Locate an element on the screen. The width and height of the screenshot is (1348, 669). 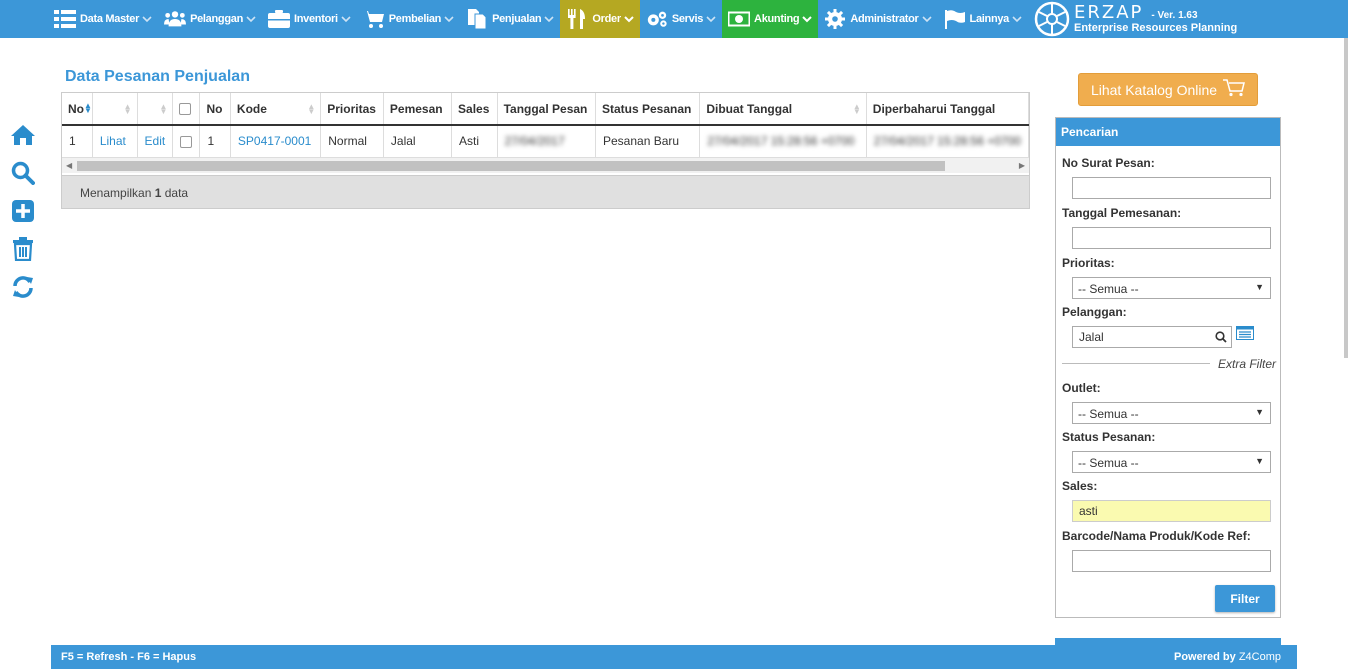
col-header-view: ▲ ▼ is located at coordinates (115, 109).